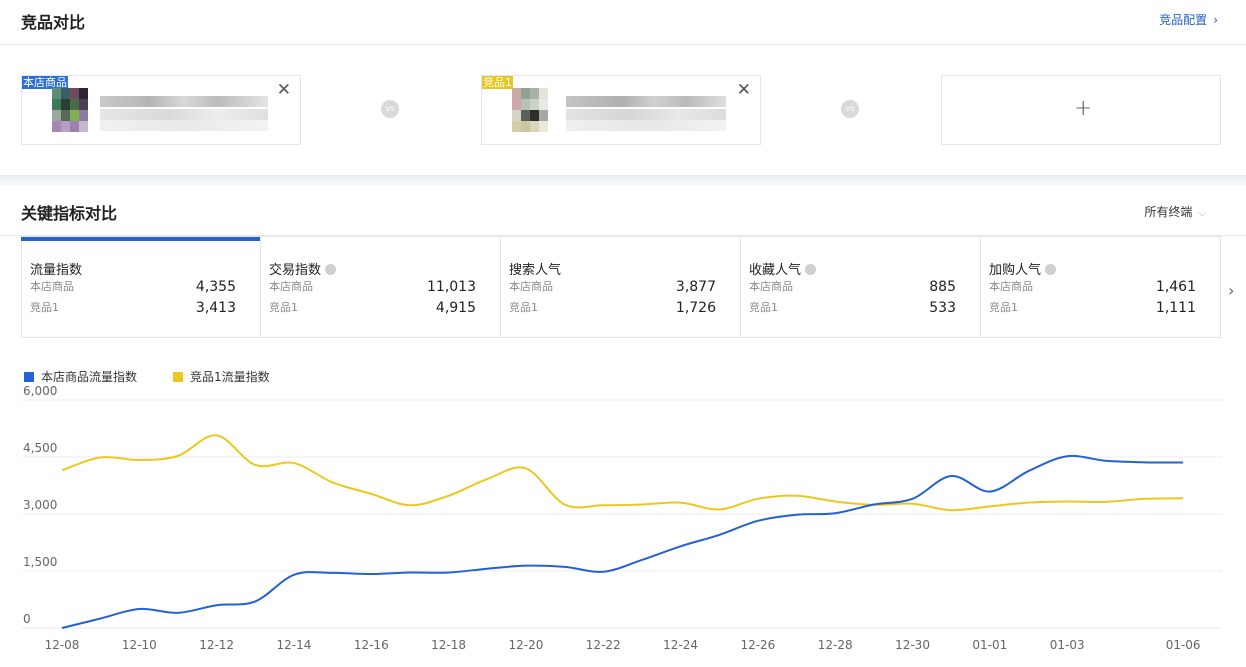 The height and width of the screenshot is (667, 1246). Describe the element at coordinates (989, 645) in the screenshot. I see `x-tick-label: 01-01` at that location.